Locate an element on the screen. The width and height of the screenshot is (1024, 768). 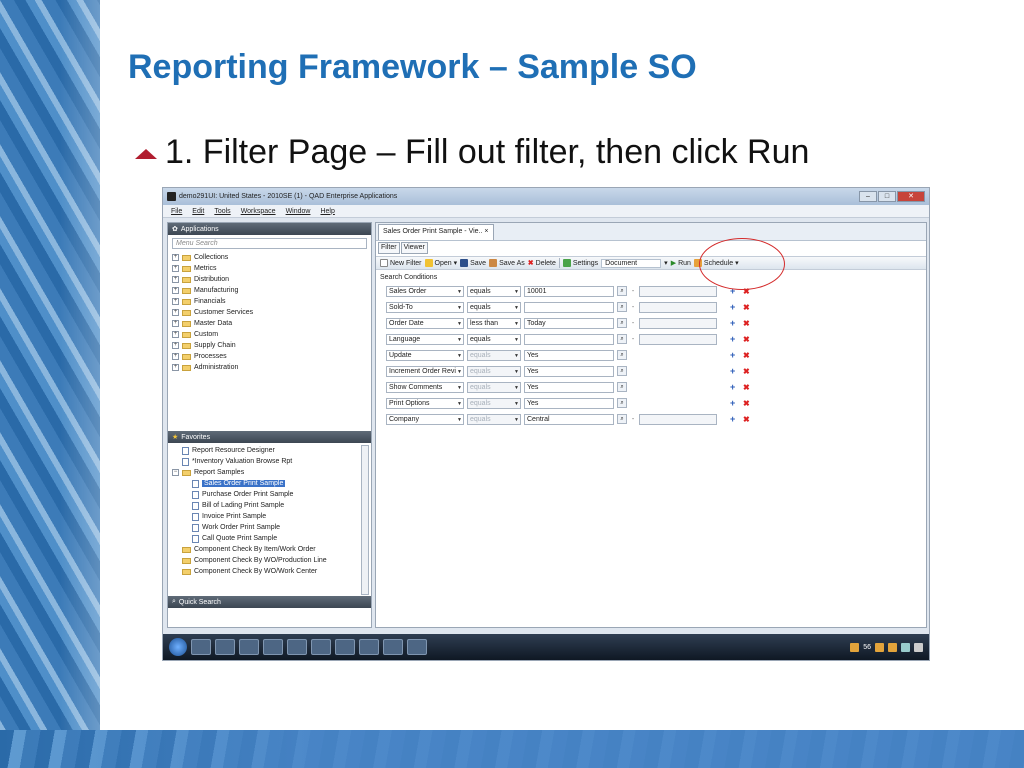
tree-item-manufacturing: + Manufacturing is located at coordinates (271, 290).